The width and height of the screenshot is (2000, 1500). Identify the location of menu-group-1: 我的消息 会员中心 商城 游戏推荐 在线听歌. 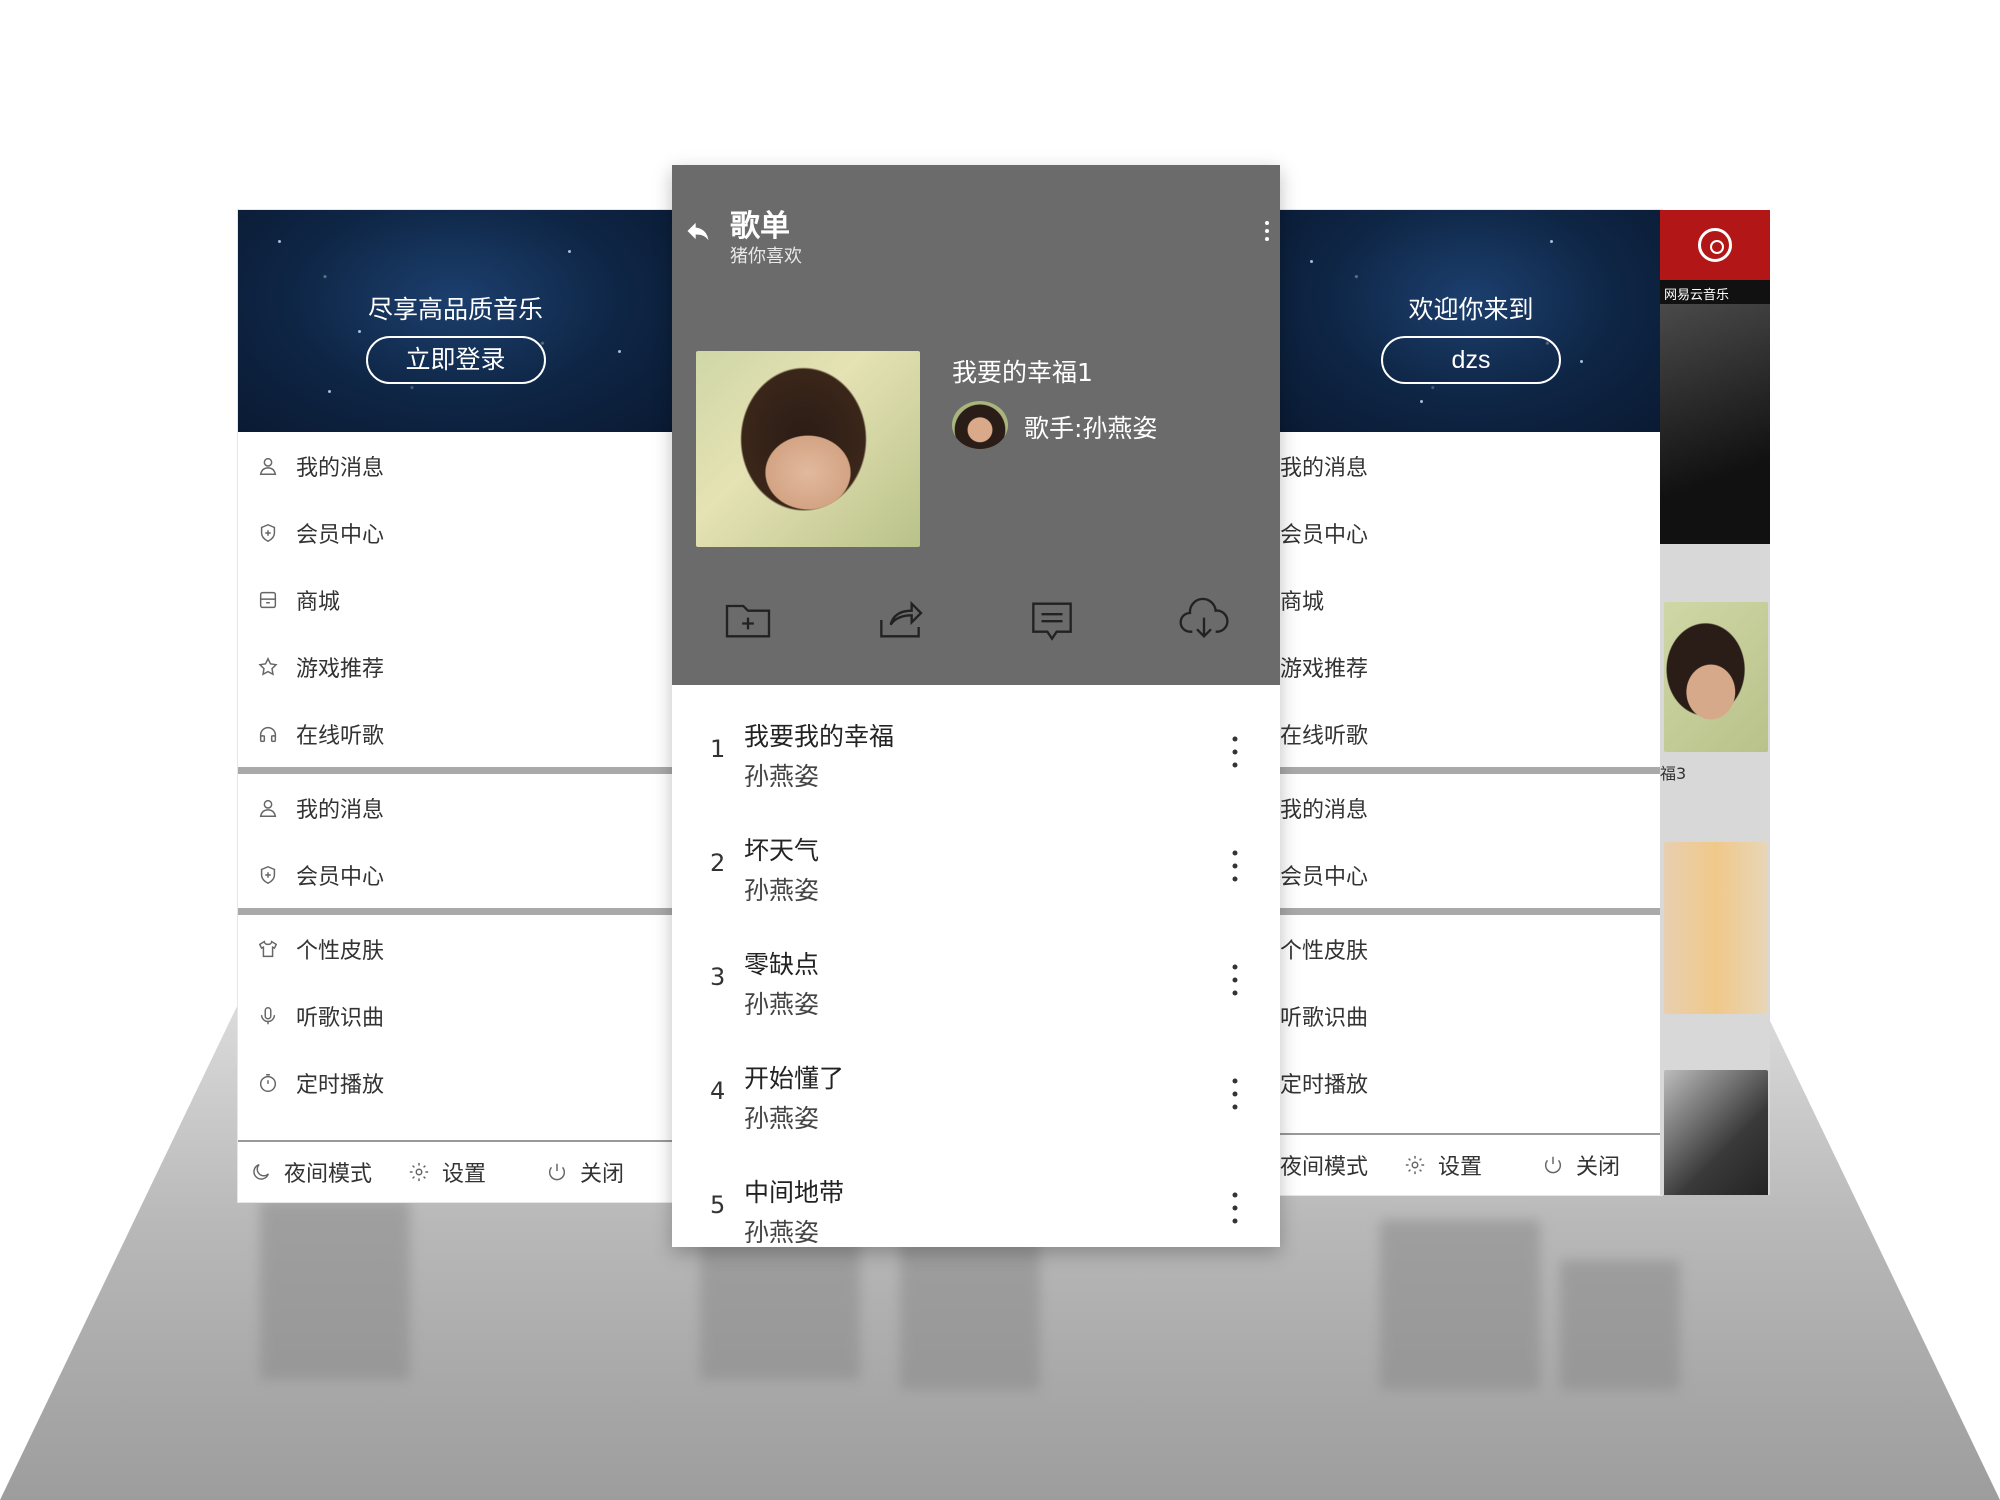
(455, 599).